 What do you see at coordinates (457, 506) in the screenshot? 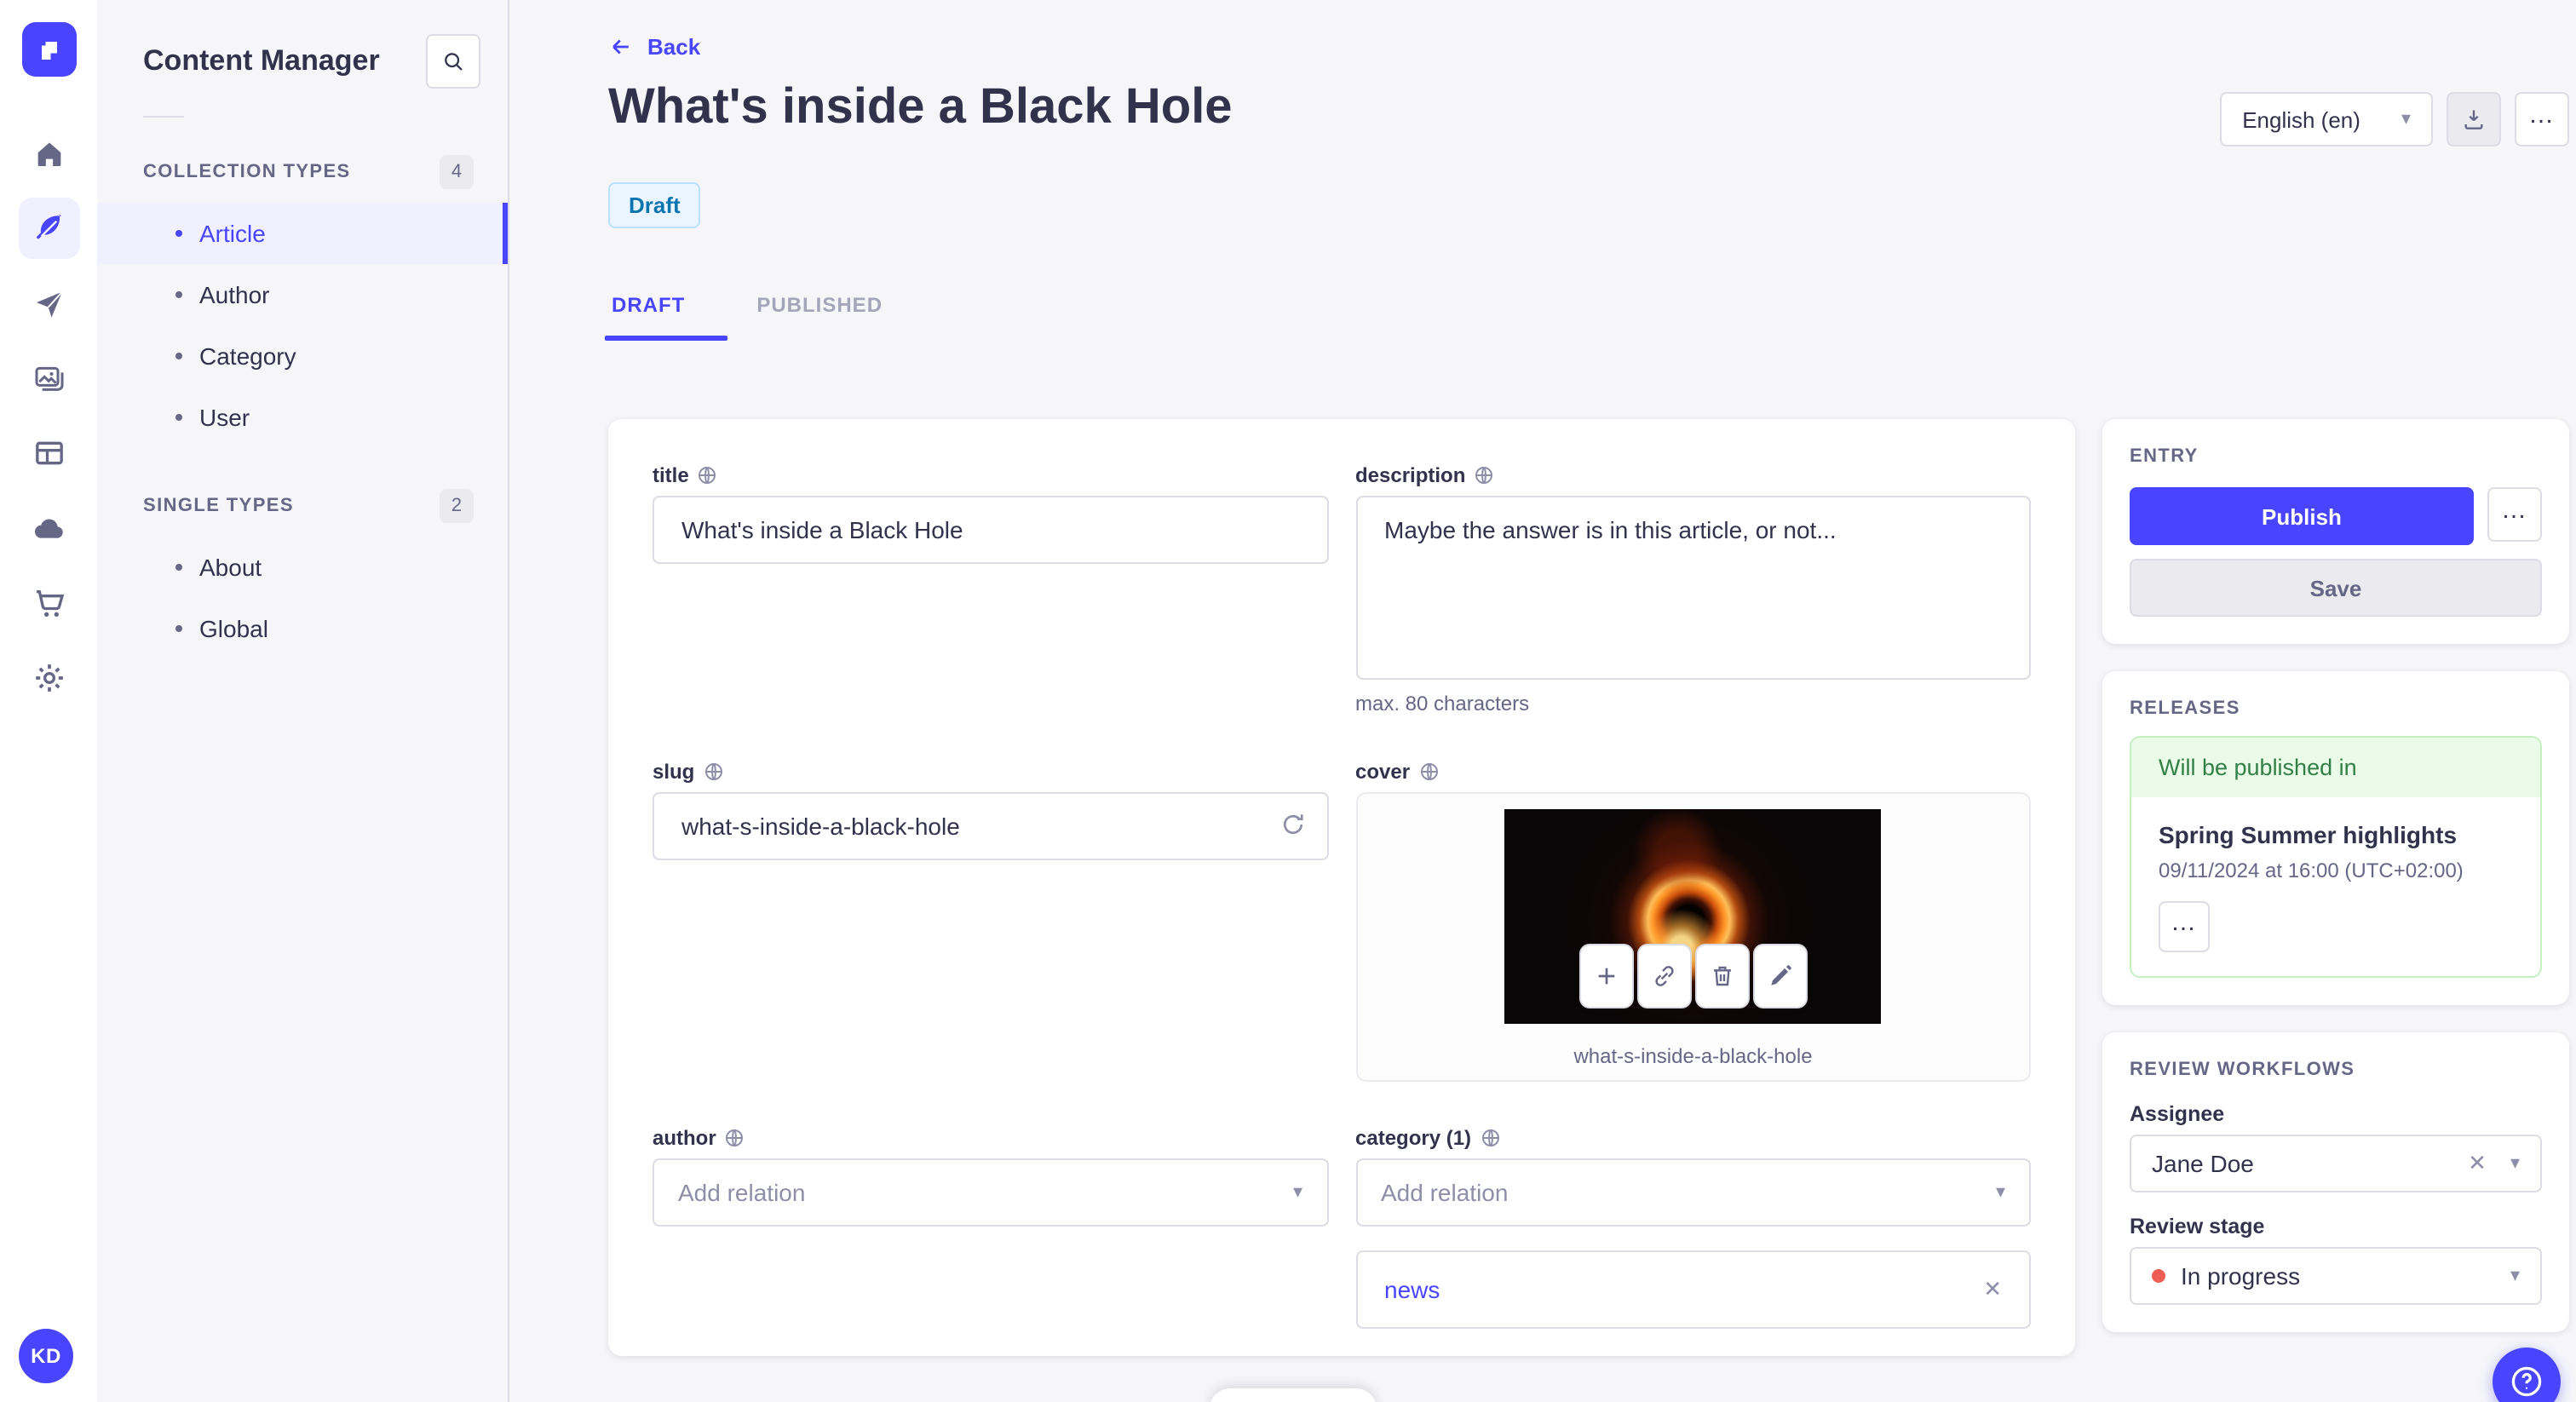
I see `single-types-count: 2` at bounding box center [457, 506].